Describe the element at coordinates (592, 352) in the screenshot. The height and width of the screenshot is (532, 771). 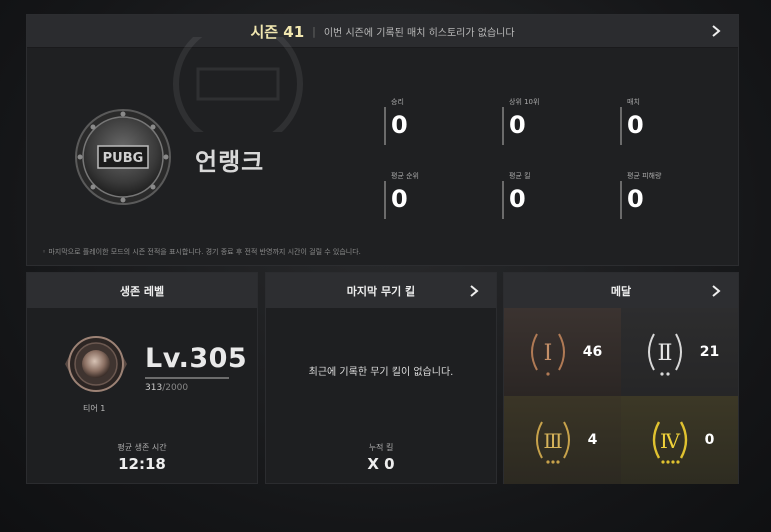
I see `medal-count: 46` at that location.